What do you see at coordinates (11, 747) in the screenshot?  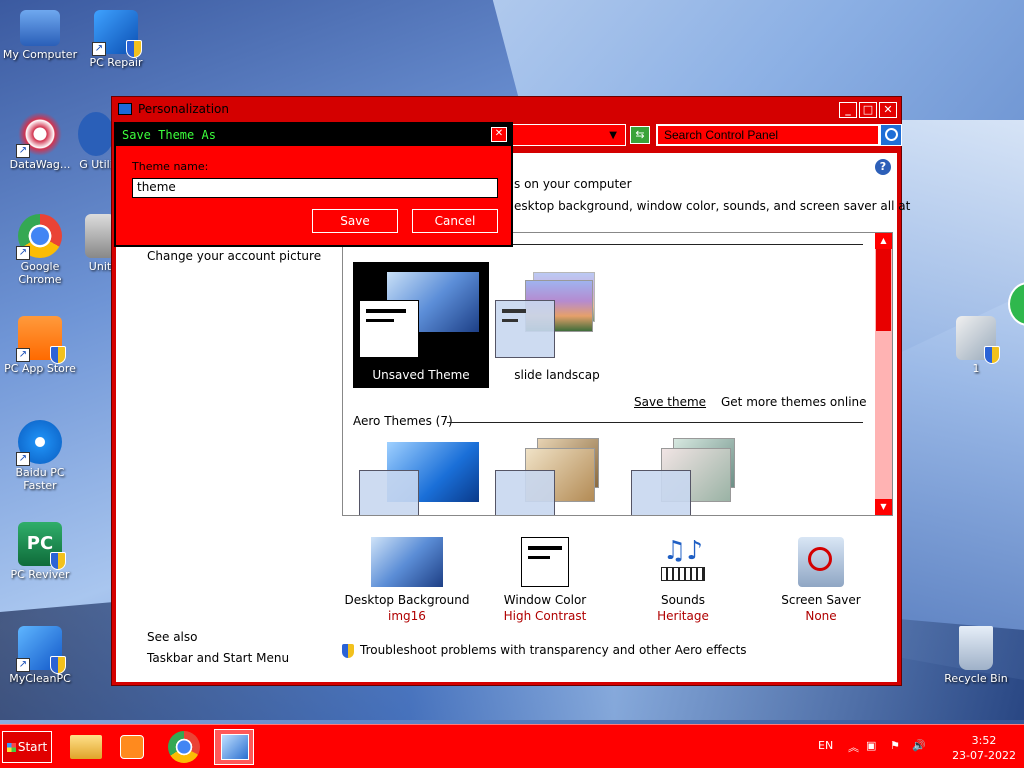 I see `windows-logo-icon` at bounding box center [11, 747].